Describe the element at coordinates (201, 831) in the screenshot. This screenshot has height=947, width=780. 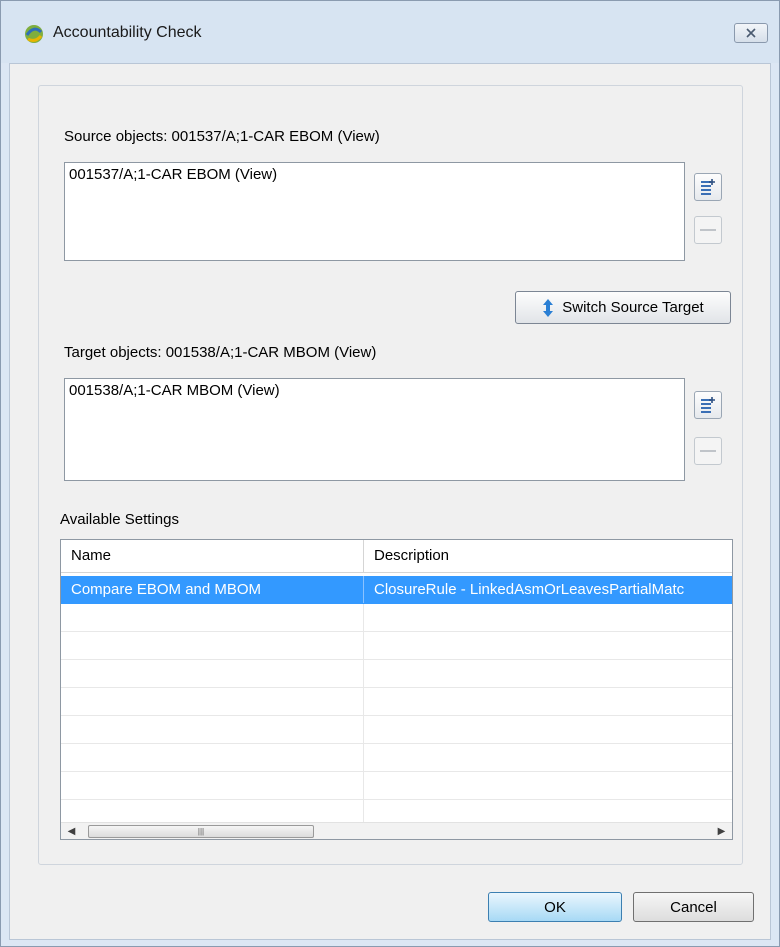
I see `scrollbar-thumb: |||` at that location.